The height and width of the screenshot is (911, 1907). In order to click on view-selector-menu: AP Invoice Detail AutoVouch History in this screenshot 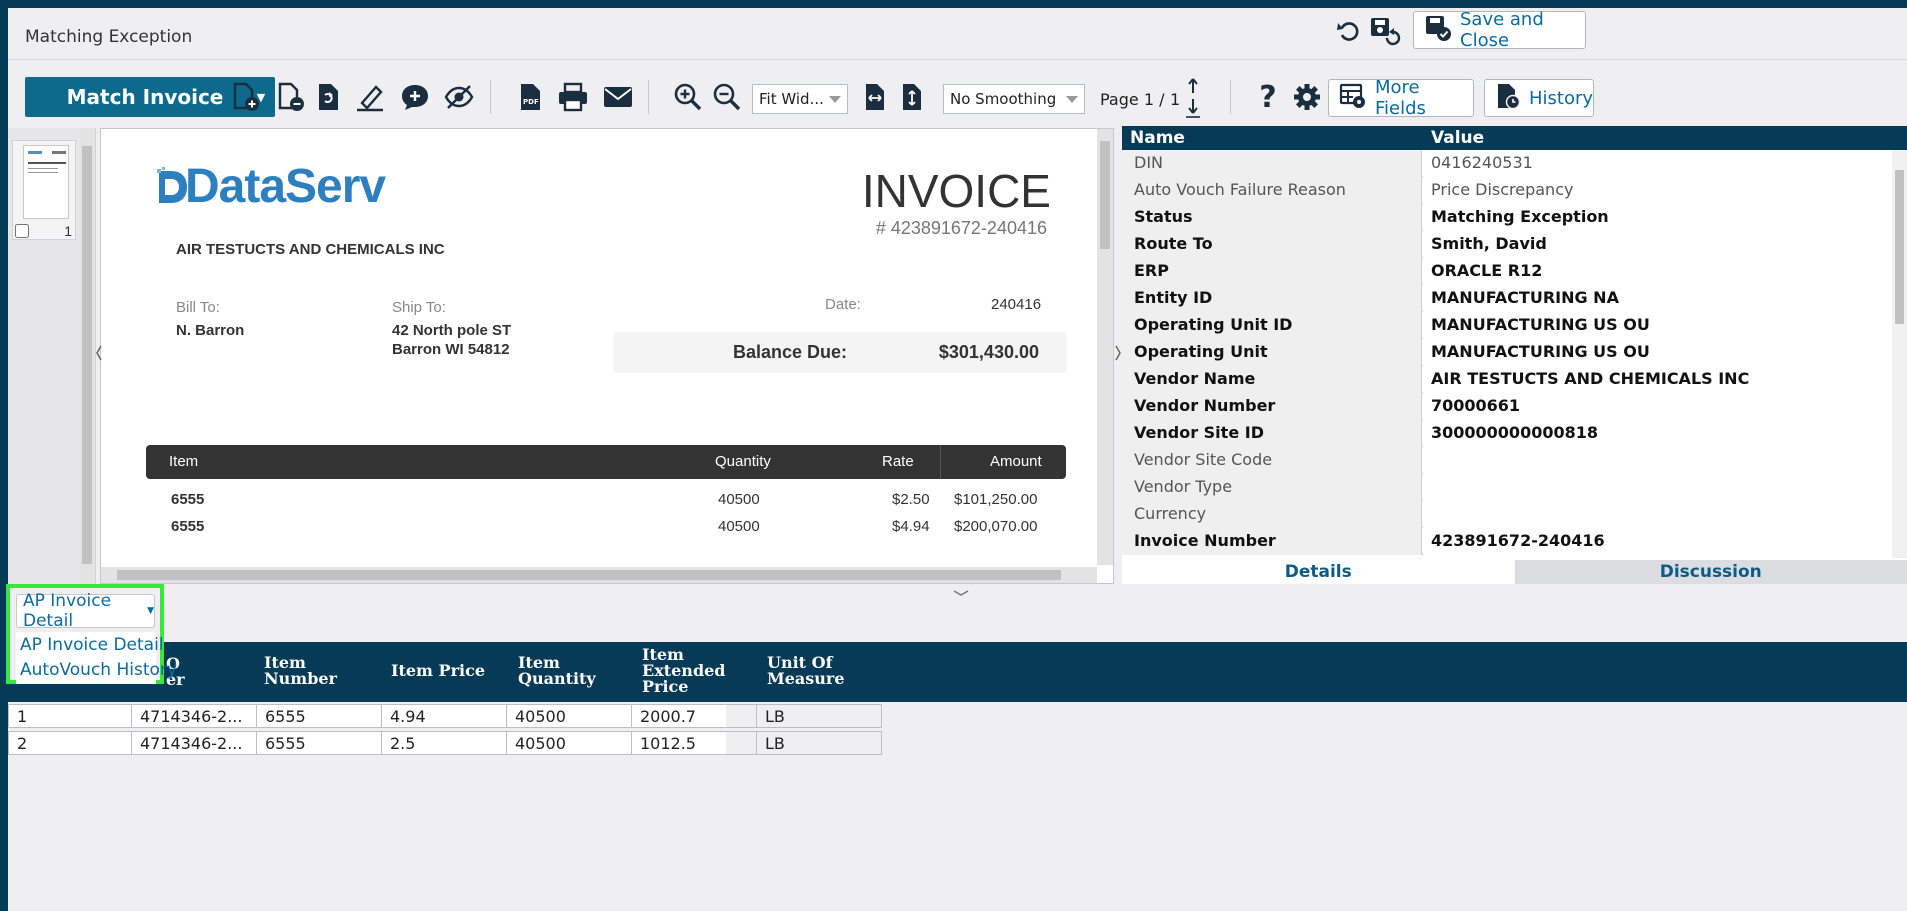, I will do `click(96, 658)`.